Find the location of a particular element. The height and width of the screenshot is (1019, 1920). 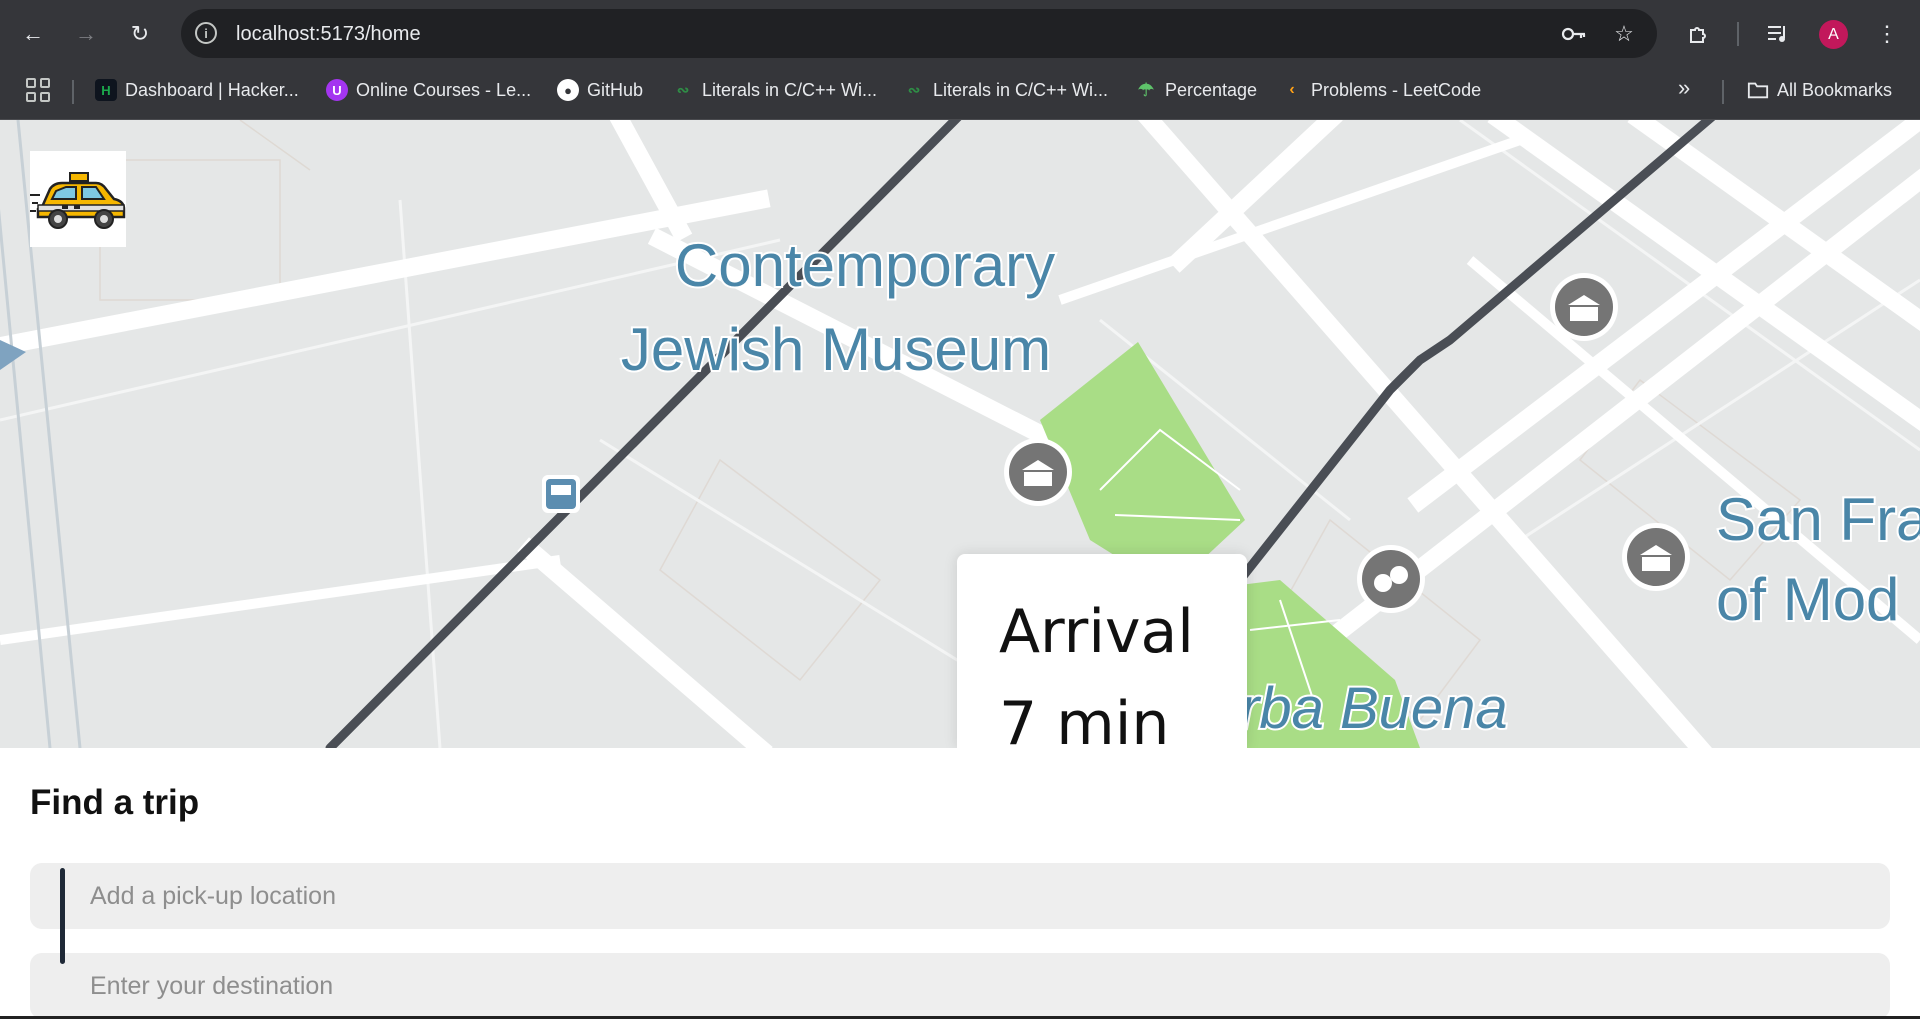

github-icon: ● is located at coordinates (568, 90).